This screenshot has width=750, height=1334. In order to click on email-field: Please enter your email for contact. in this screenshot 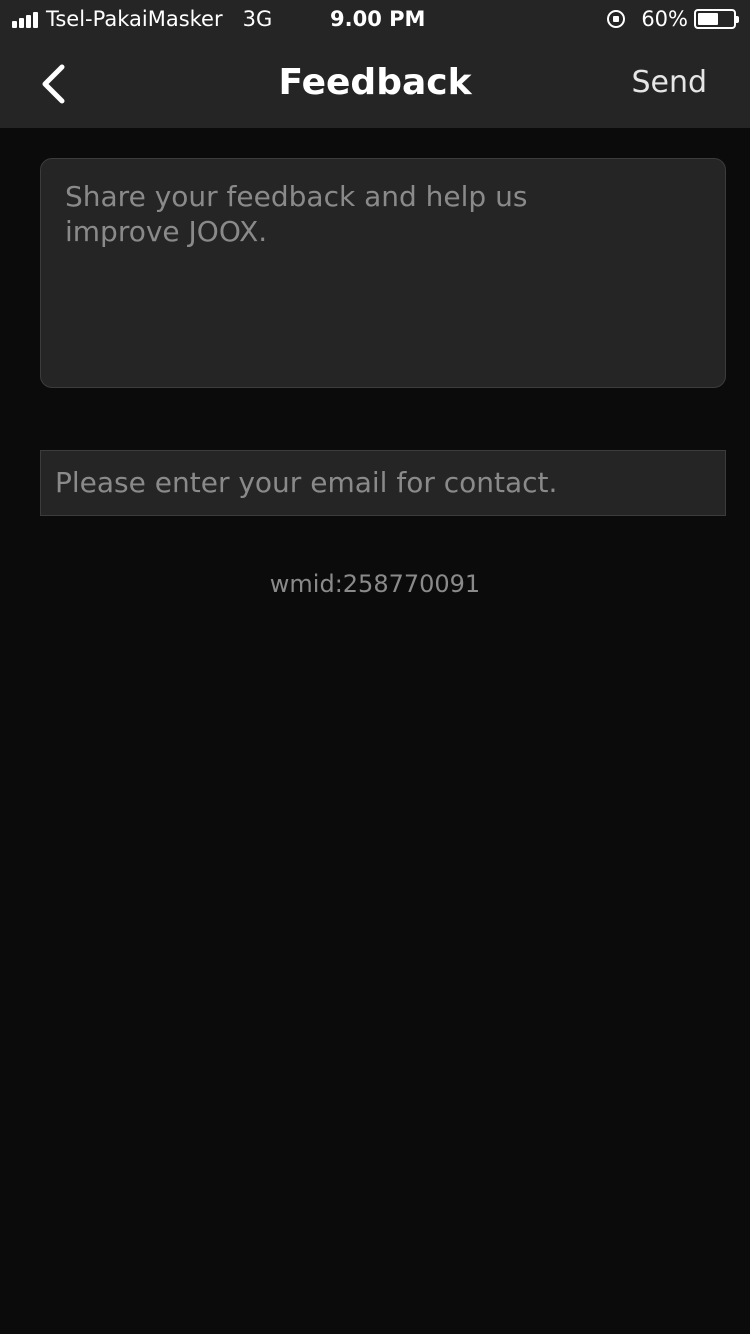, I will do `click(383, 483)`.